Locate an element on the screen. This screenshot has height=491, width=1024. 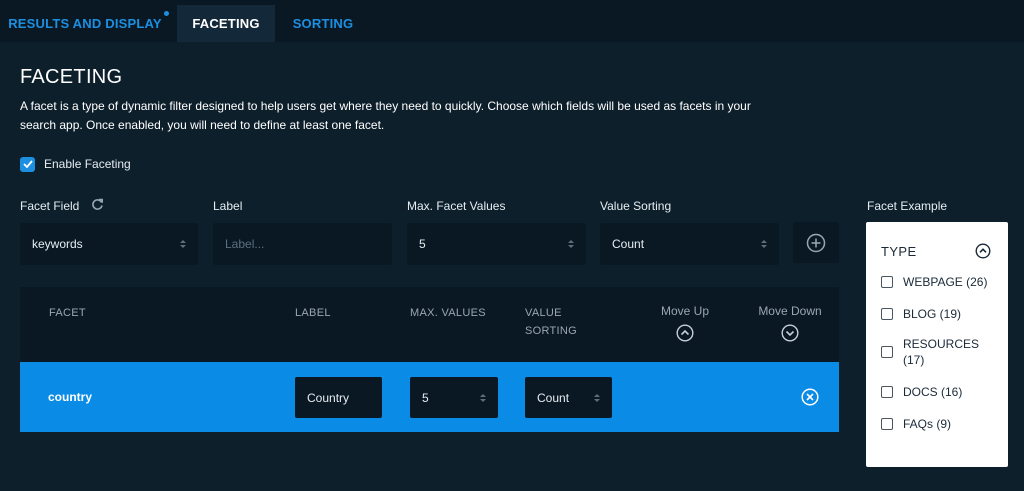
header-value-sorting-line1: VALUE is located at coordinates (543, 313).